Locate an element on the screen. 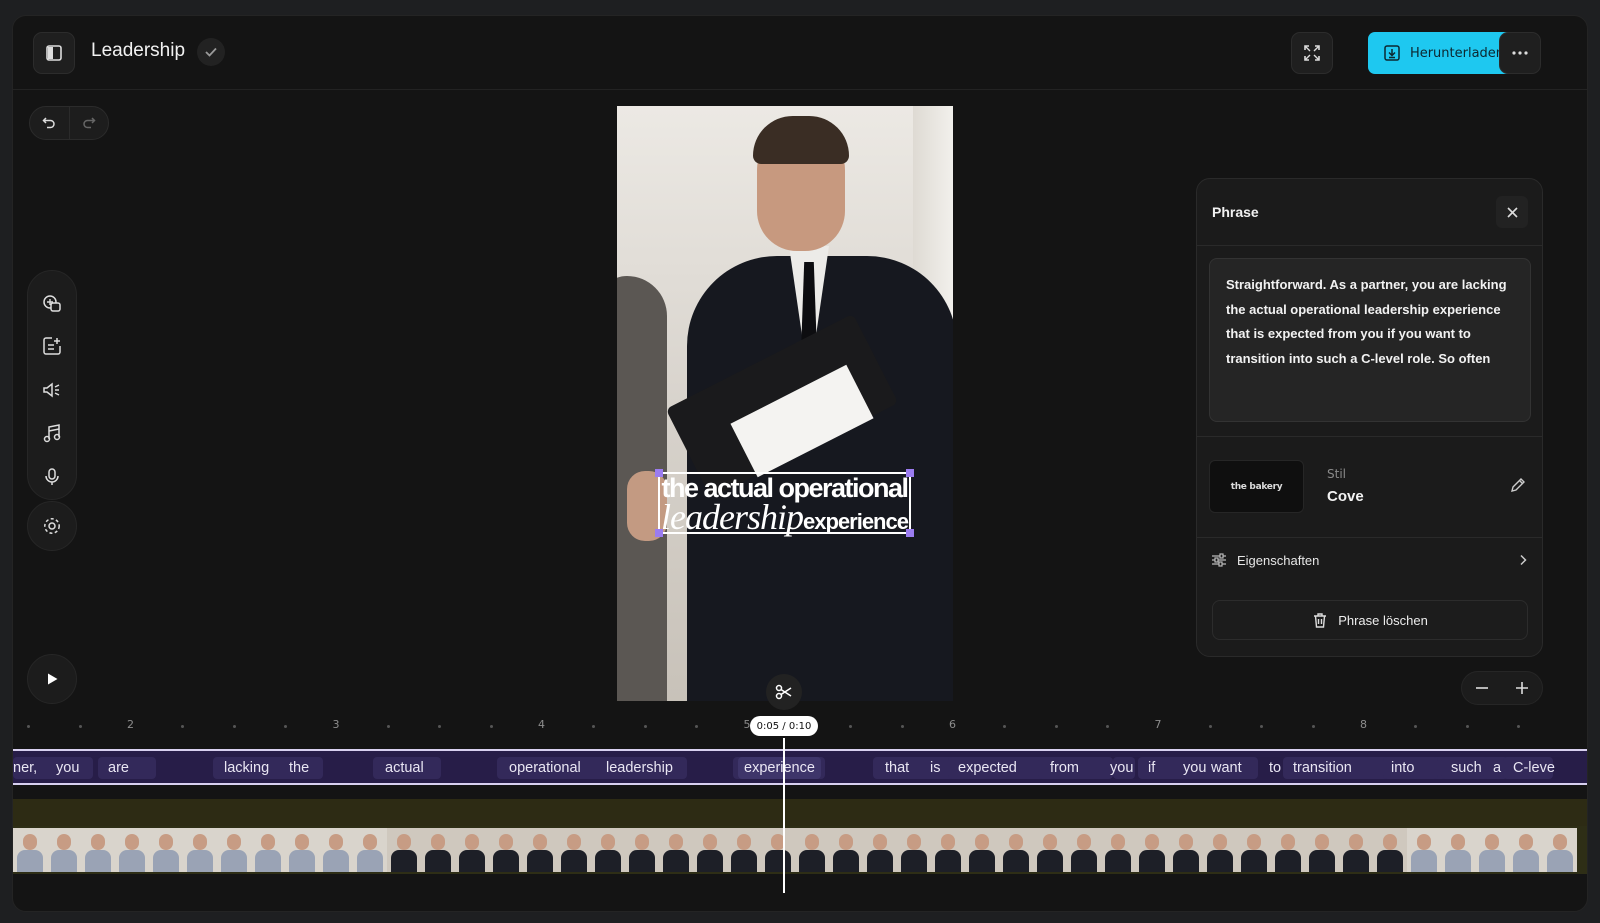 The height and width of the screenshot is (923, 1600). microphone-button is located at coordinates (52, 477).